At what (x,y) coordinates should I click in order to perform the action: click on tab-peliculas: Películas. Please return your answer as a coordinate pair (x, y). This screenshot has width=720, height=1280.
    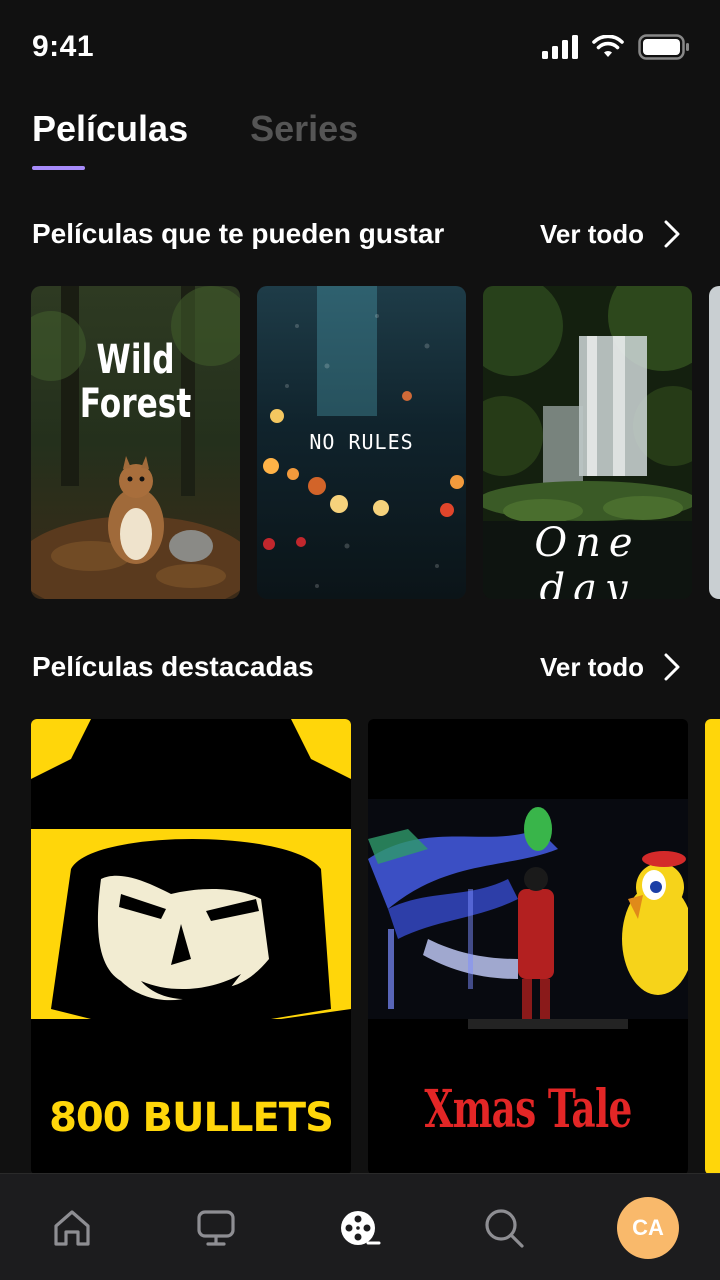
    Looking at the image, I should click on (110, 139).